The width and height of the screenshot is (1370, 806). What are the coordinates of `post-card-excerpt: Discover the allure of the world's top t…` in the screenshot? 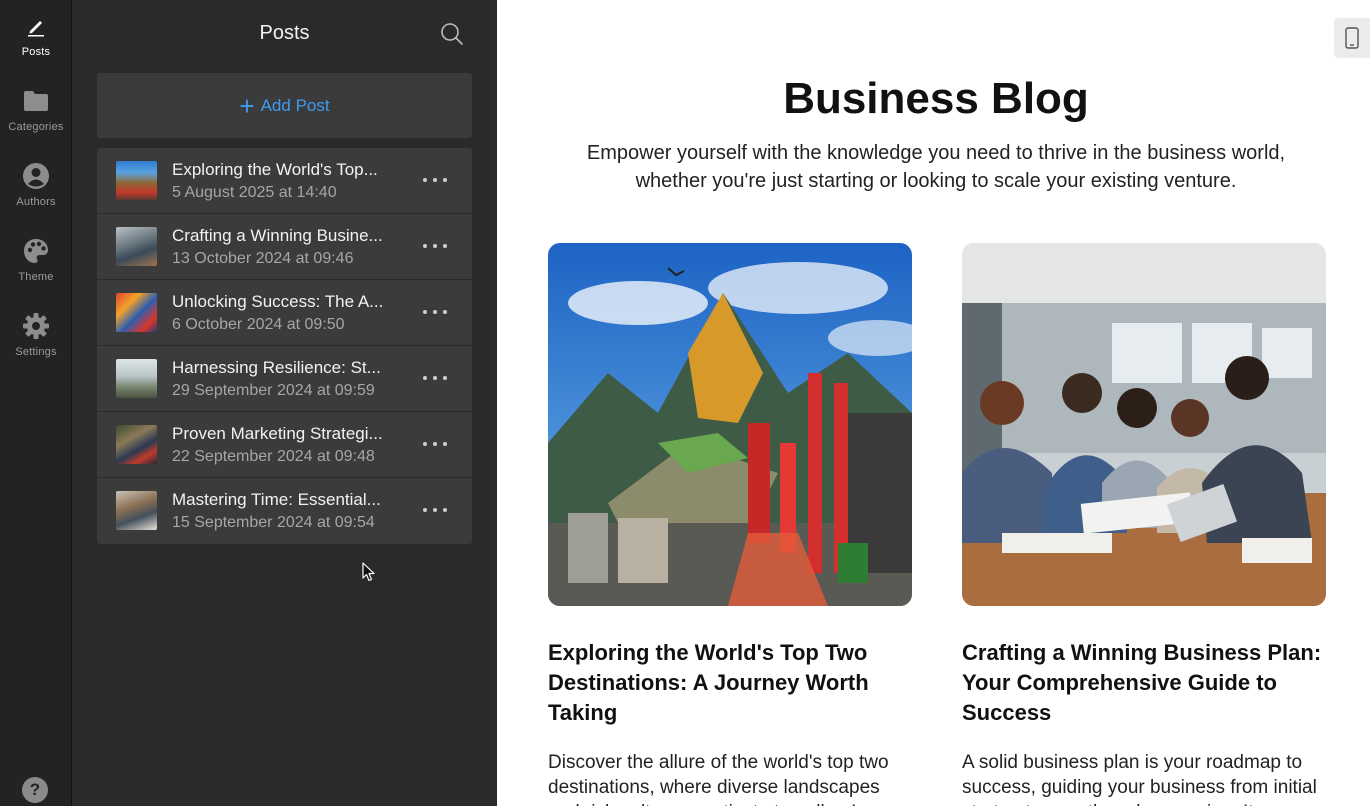 It's located at (718, 779).